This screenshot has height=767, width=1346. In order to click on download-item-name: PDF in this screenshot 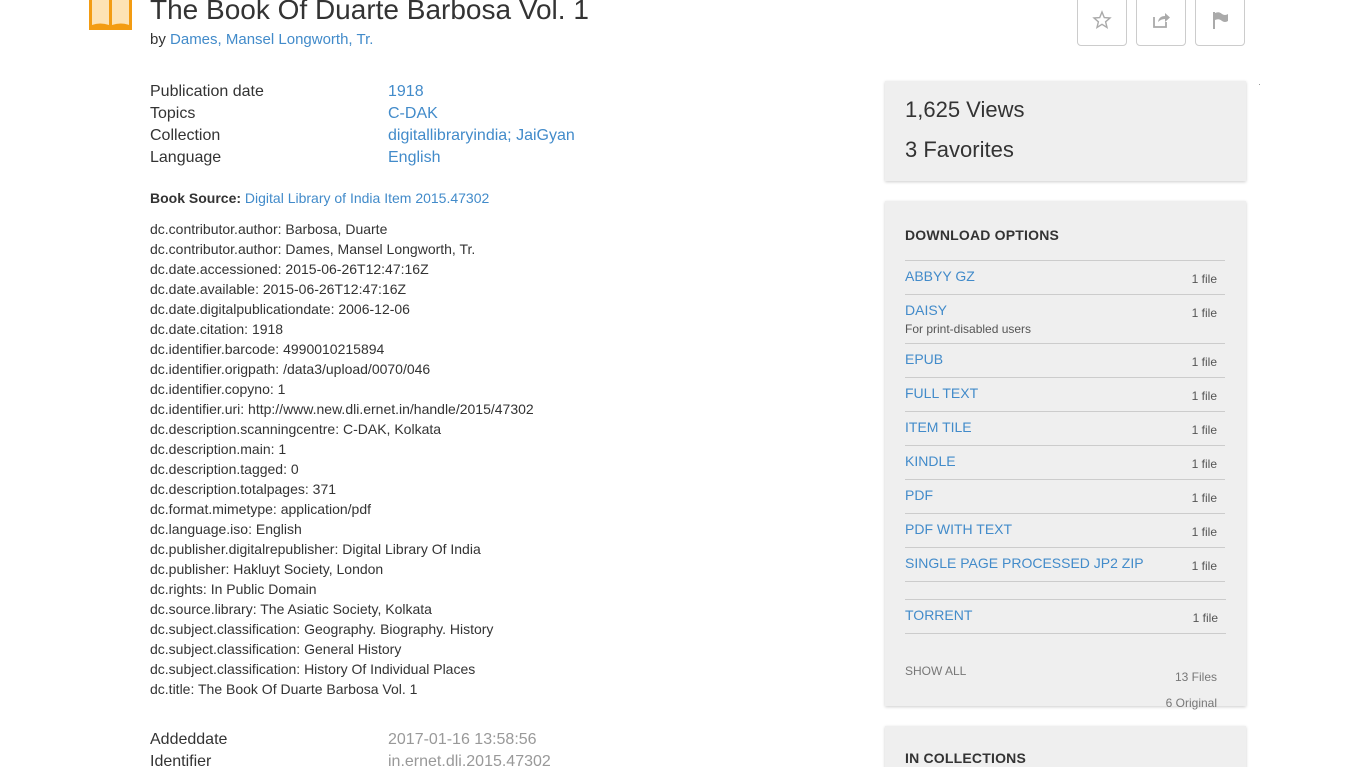, I will do `click(919, 495)`.